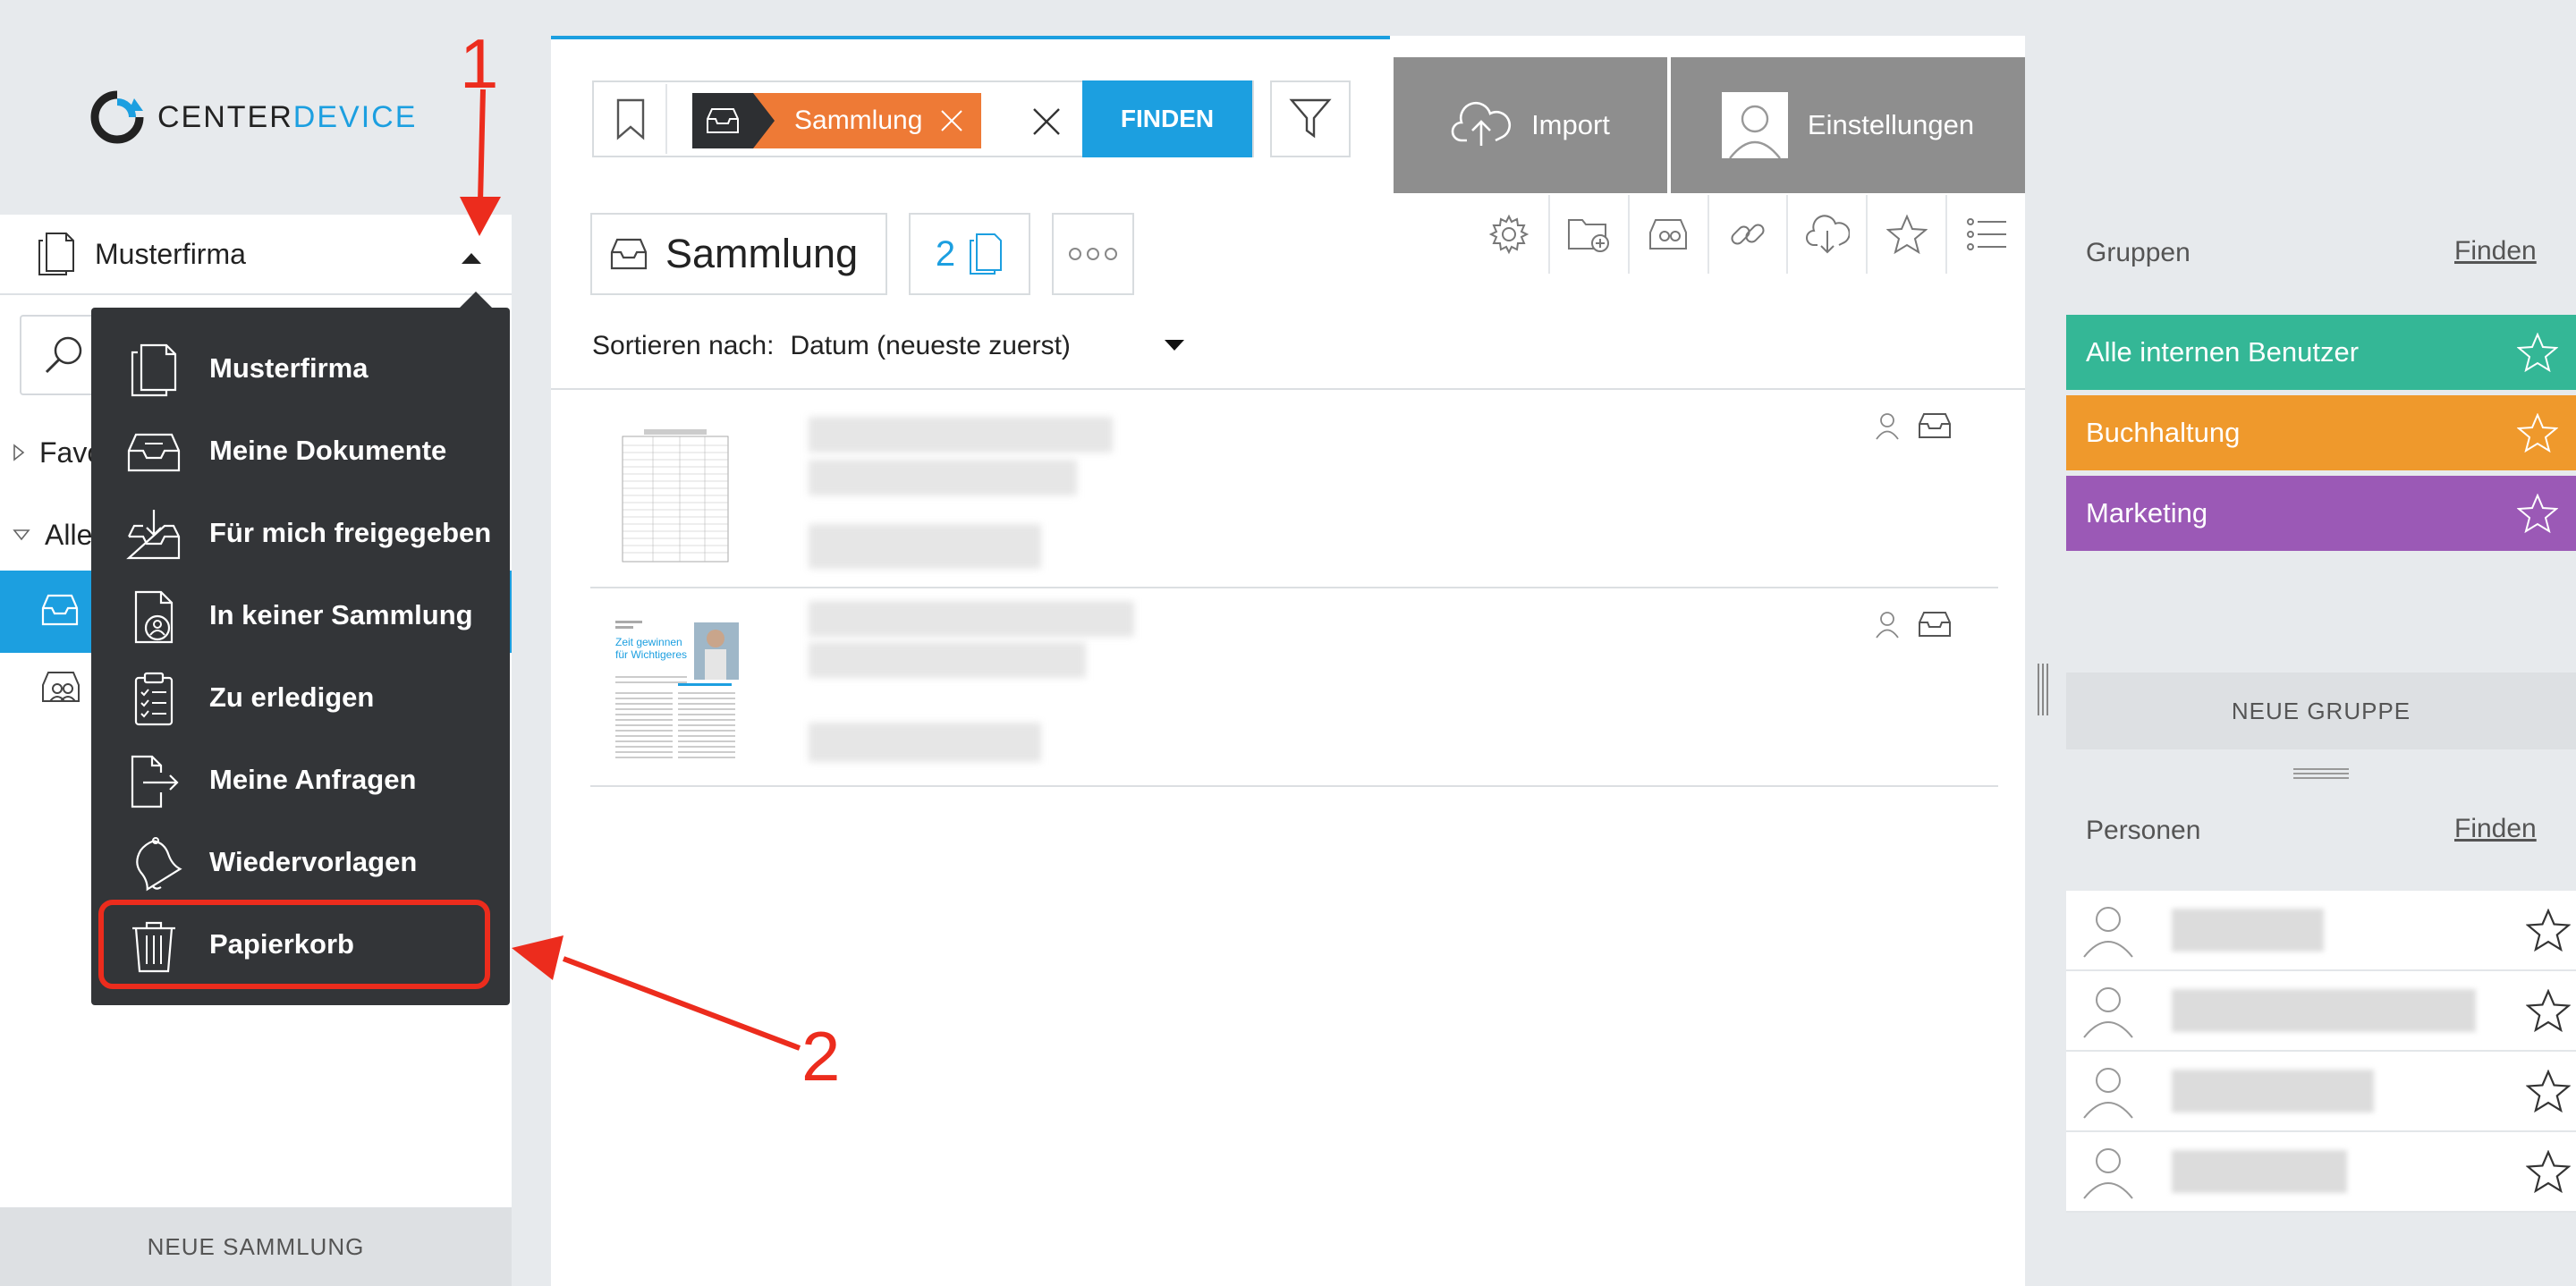 The height and width of the screenshot is (1286, 2576). Describe the element at coordinates (2321, 432) in the screenshot. I see `group-item: Buchhaltung` at that location.